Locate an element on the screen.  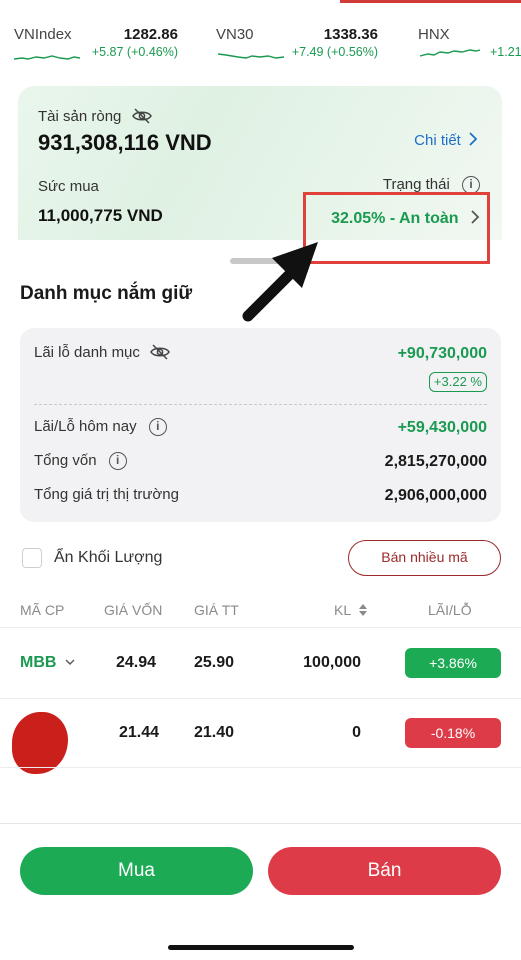
ticker-value: 1282.86 is located at coordinates (150, 34).